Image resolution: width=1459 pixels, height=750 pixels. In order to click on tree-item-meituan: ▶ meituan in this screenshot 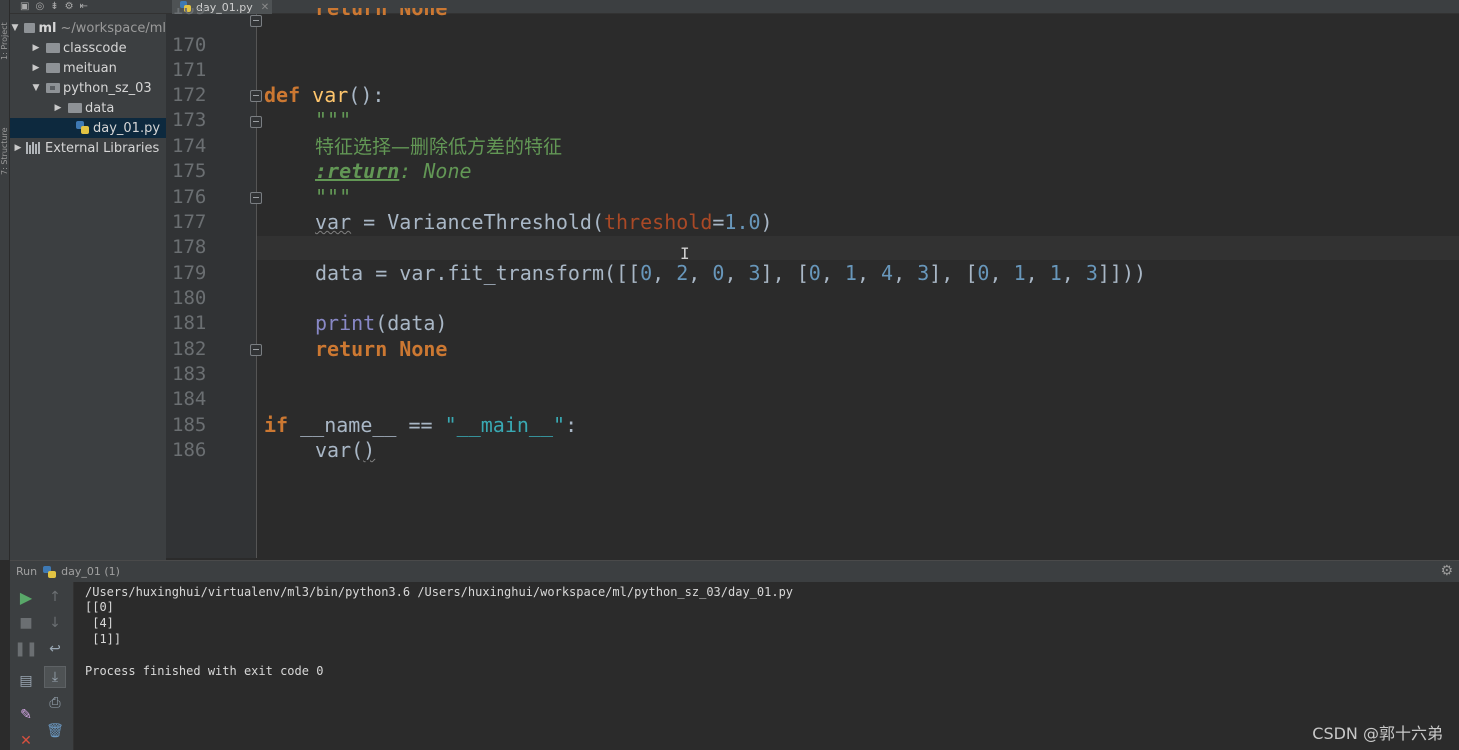, I will do `click(88, 68)`.